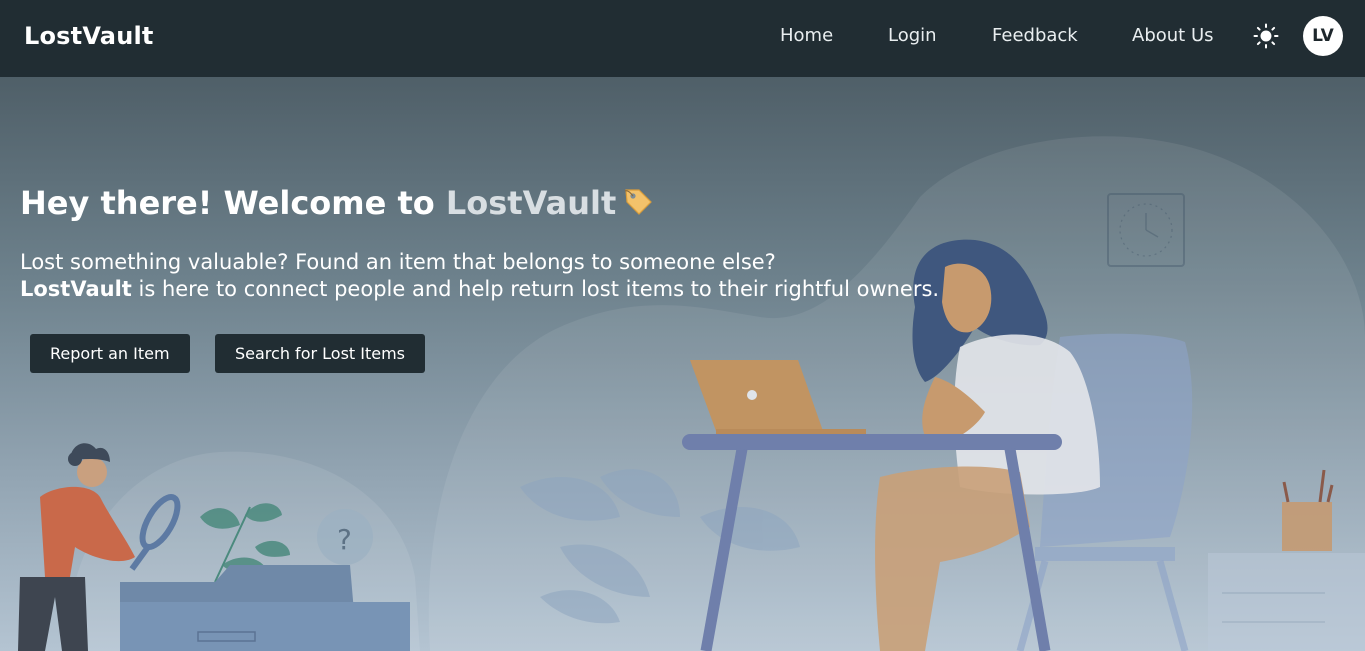  I want to click on hero-description-brand: LostVault, so click(76, 289).